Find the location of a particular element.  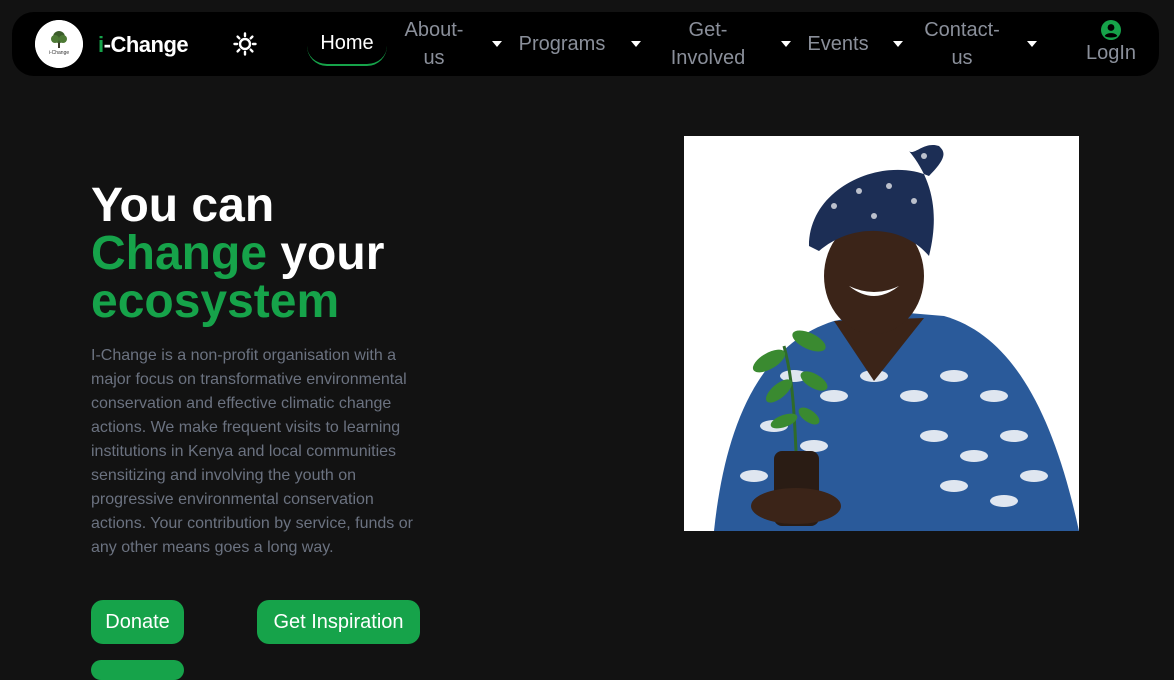

hero-word-ecosystem: ecosystem is located at coordinates (215, 301).